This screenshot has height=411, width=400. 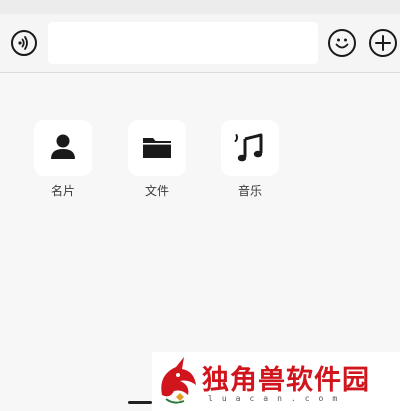 I want to click on music-tile, so click(x=250, y=148).